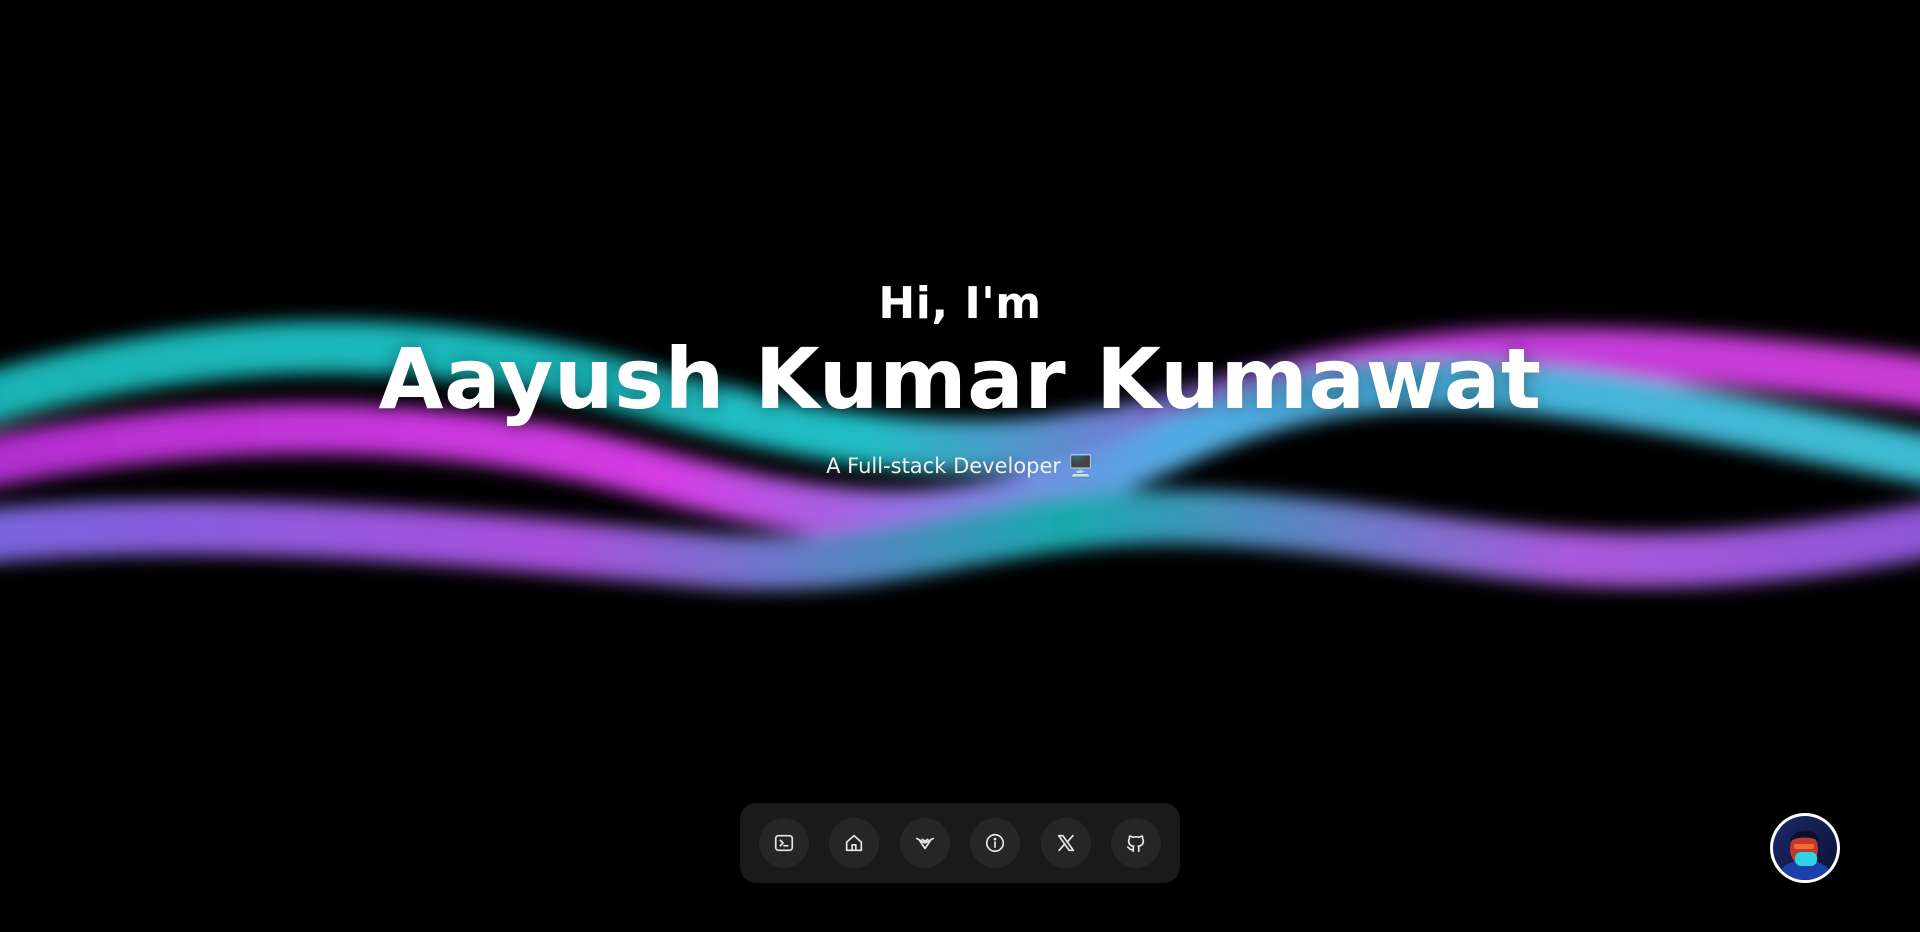 The height and width of the screenshot is (932, 1920). What do you see at coordinates (960, 379) in the screenshot?
I see `name-heading: Aayush Kumar Kumawat` at bounding box center [960, 379].